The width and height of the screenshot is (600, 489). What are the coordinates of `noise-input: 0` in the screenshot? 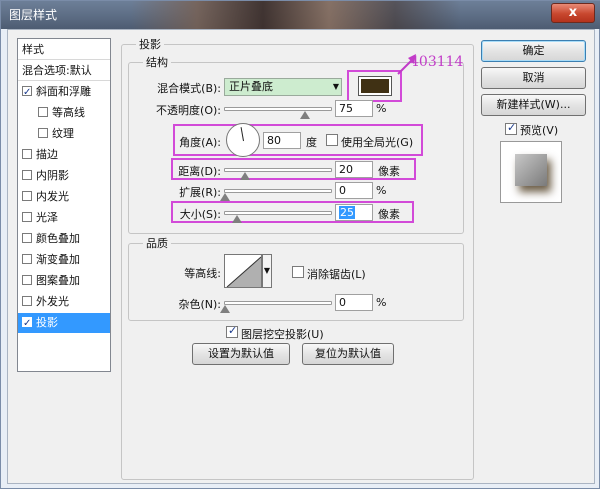 It's located at (354, 302).